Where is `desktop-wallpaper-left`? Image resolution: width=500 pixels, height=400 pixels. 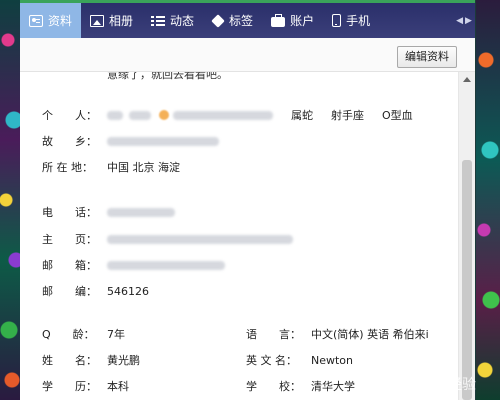
desktop-wallpaper-left is located at coordinates (11, 200).